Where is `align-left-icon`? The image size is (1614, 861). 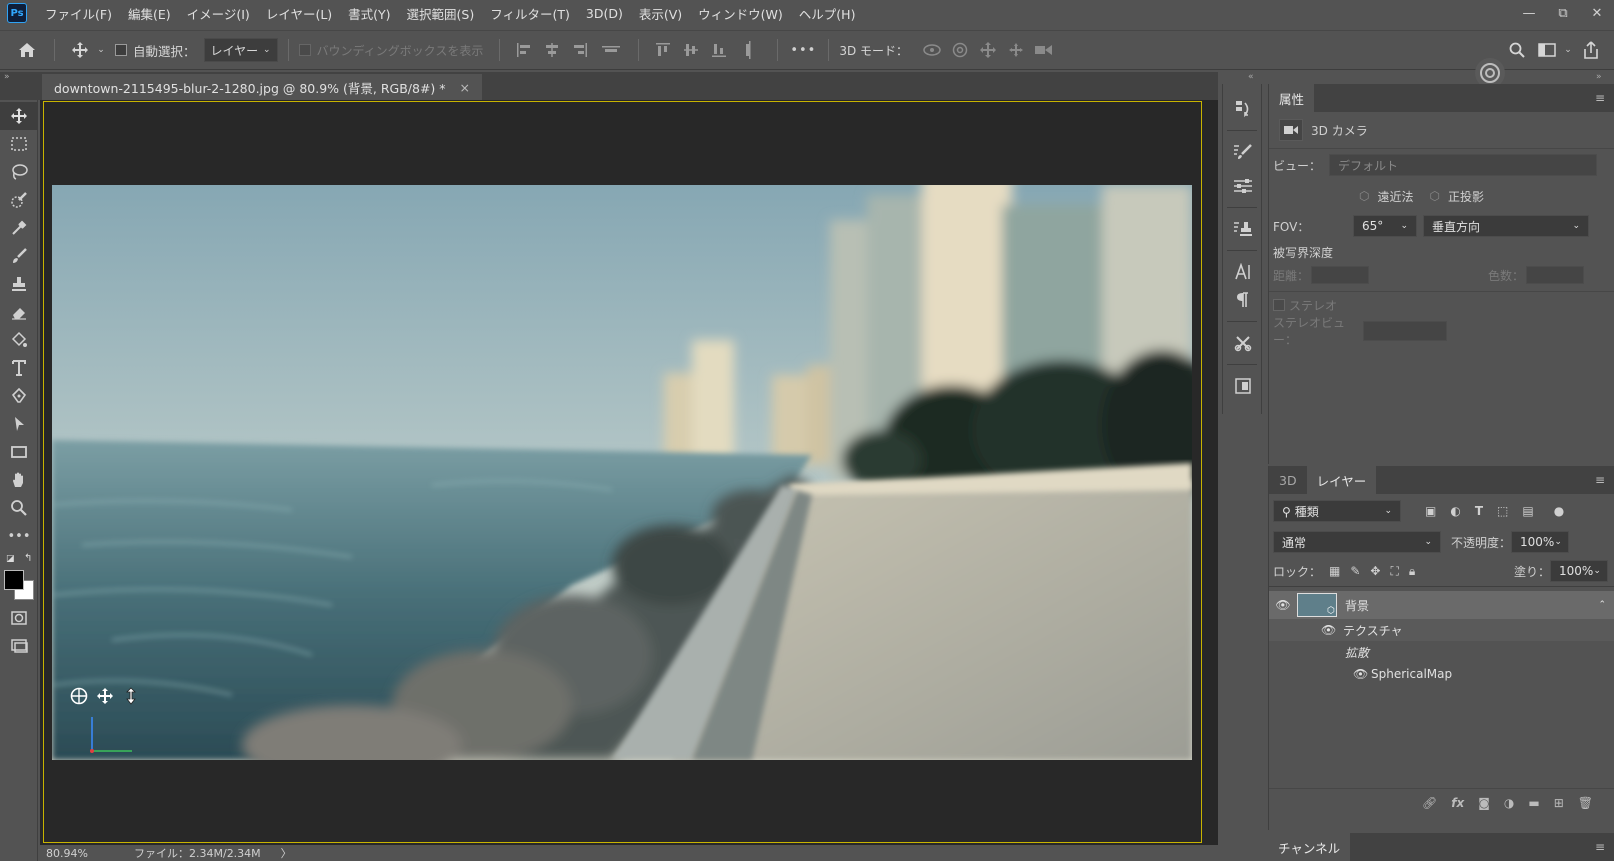
align-left-icon is located at coordinates (524, 50).